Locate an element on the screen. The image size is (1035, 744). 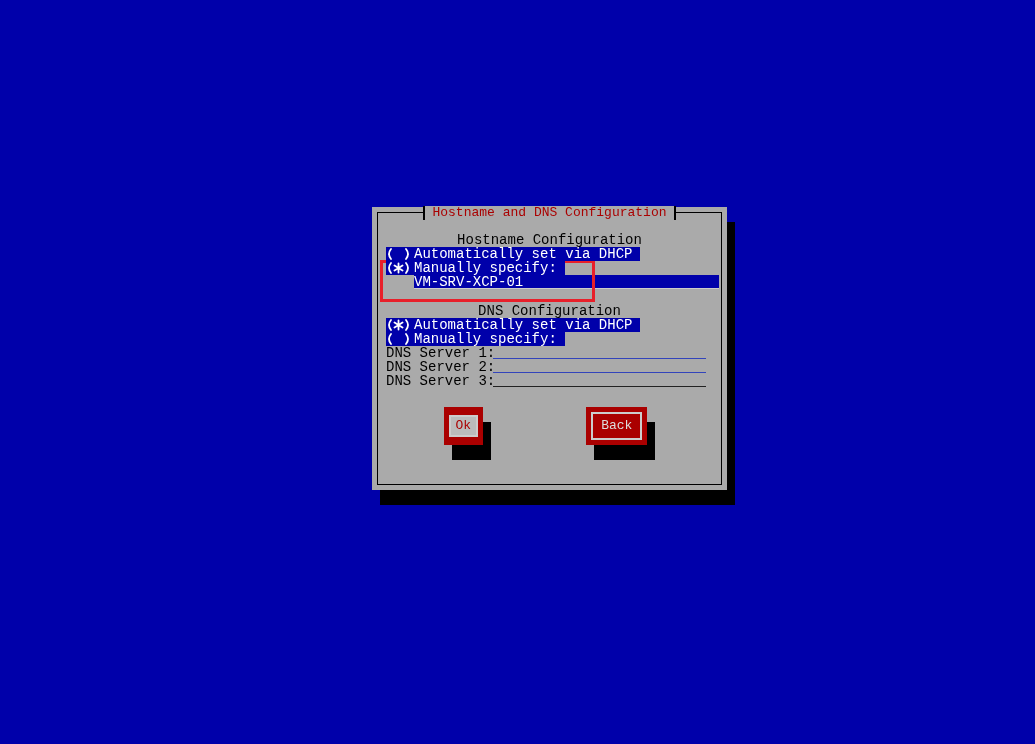
section-heading: Hostname Configuration is located at coordinates (550, 240).